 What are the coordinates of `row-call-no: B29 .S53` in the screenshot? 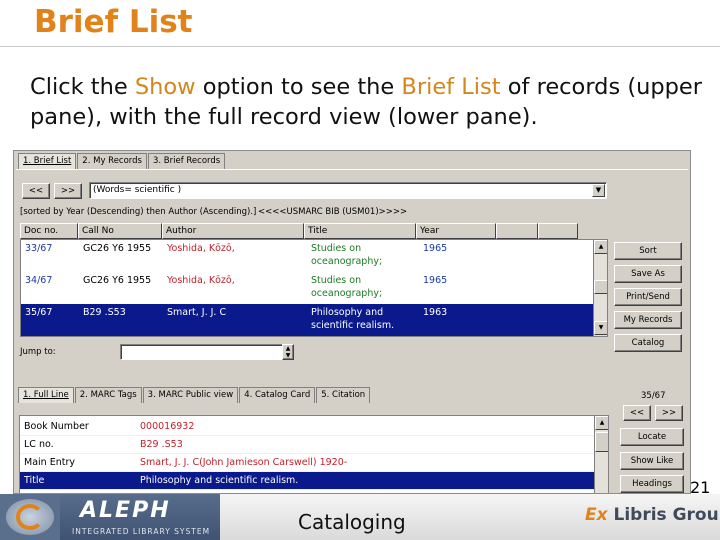 It's located at (104, 312).